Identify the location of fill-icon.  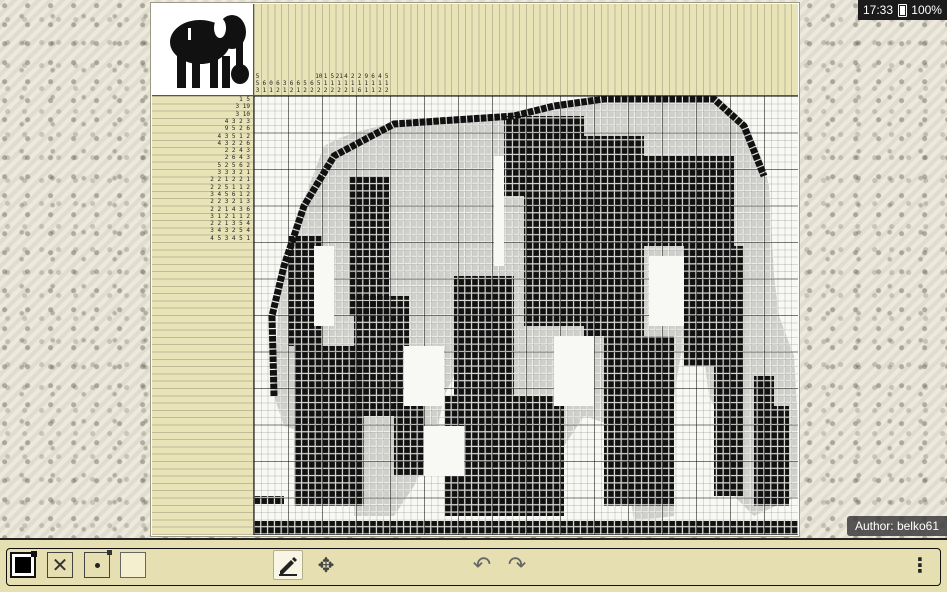
(23, 565).